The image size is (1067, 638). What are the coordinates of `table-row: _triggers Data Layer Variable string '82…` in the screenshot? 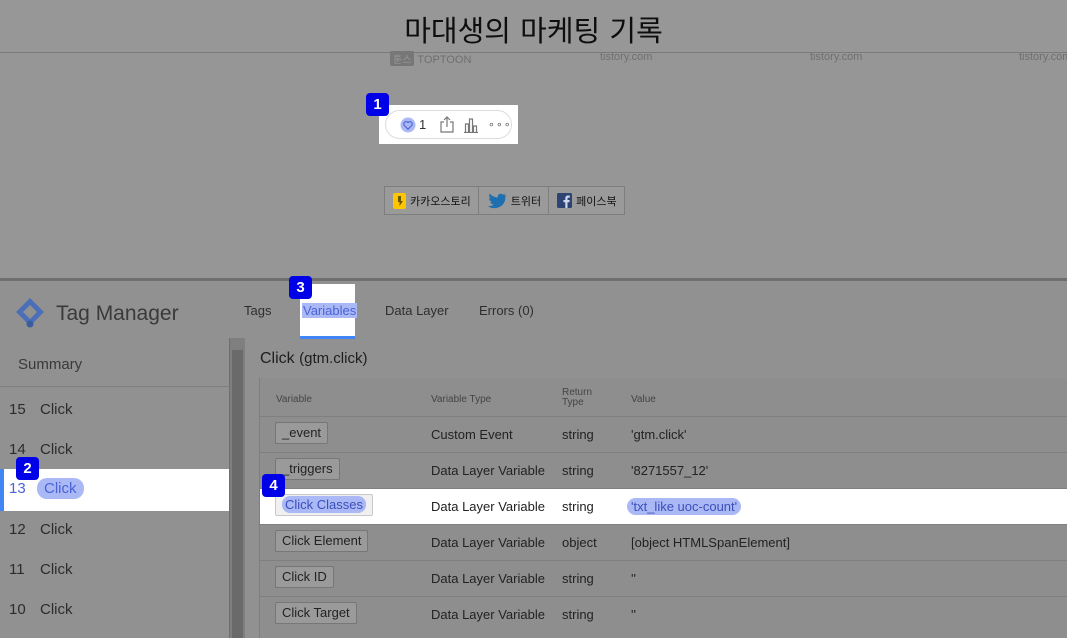 It's located at (663, 470).